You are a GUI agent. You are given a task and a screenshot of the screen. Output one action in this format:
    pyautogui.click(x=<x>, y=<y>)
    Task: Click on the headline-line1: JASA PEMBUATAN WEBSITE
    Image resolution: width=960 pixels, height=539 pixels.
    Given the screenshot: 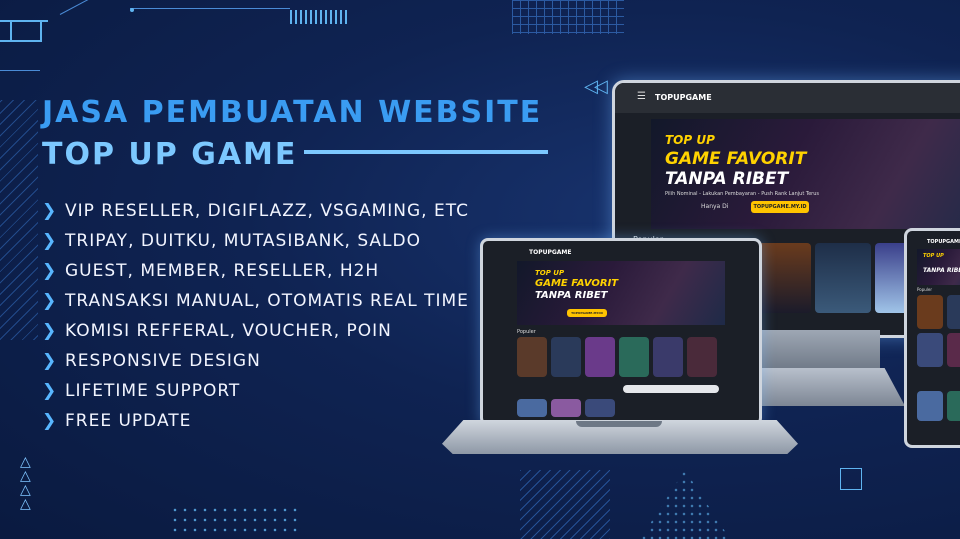 What is the action you would take?
    pyautogui.click(x=292, y=112)
    